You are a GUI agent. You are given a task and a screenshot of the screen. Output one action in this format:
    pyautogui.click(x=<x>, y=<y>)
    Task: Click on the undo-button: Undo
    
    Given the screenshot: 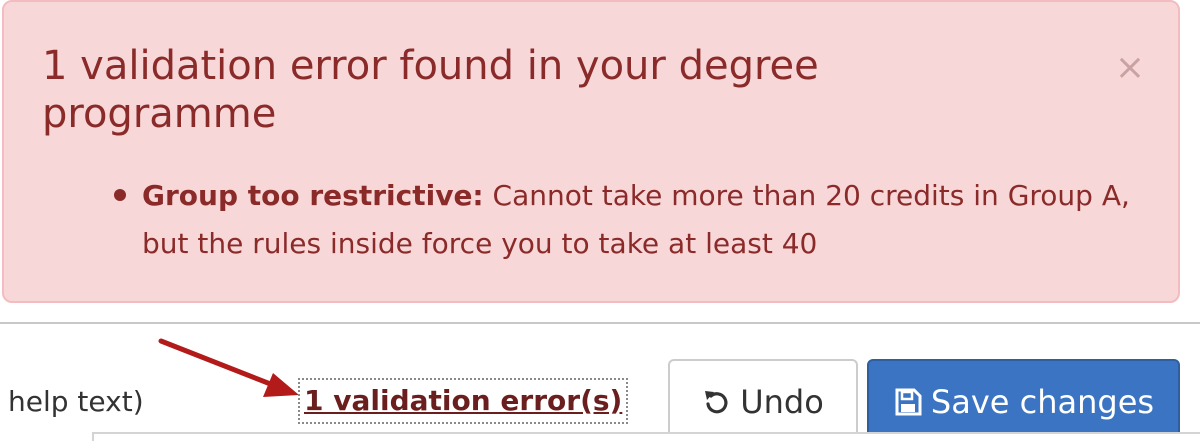 What is the action you would take?
    pyautogui.click(x=763, y=400)
    